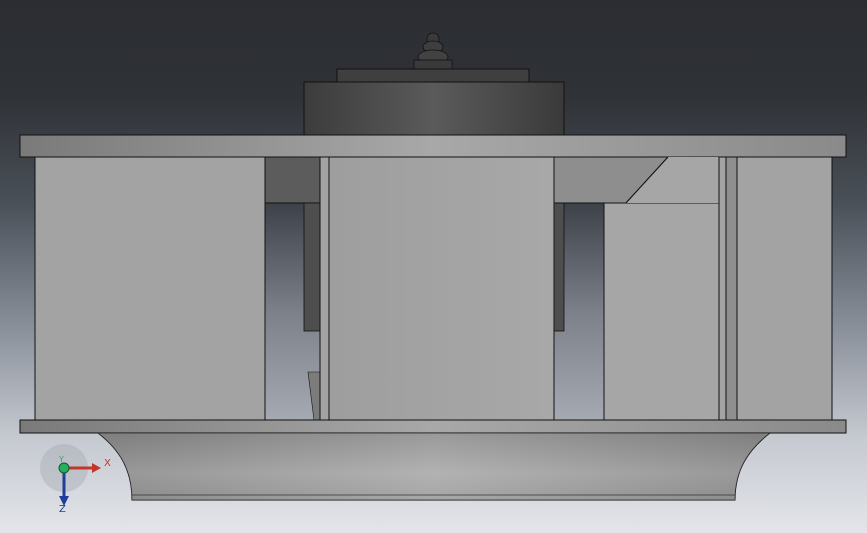 This screenshot has width=867, height=533. What do you see at coordinates (433, 426) in the screenshot?
I see `front-shroud-ring` at bounding box center [433, 426].